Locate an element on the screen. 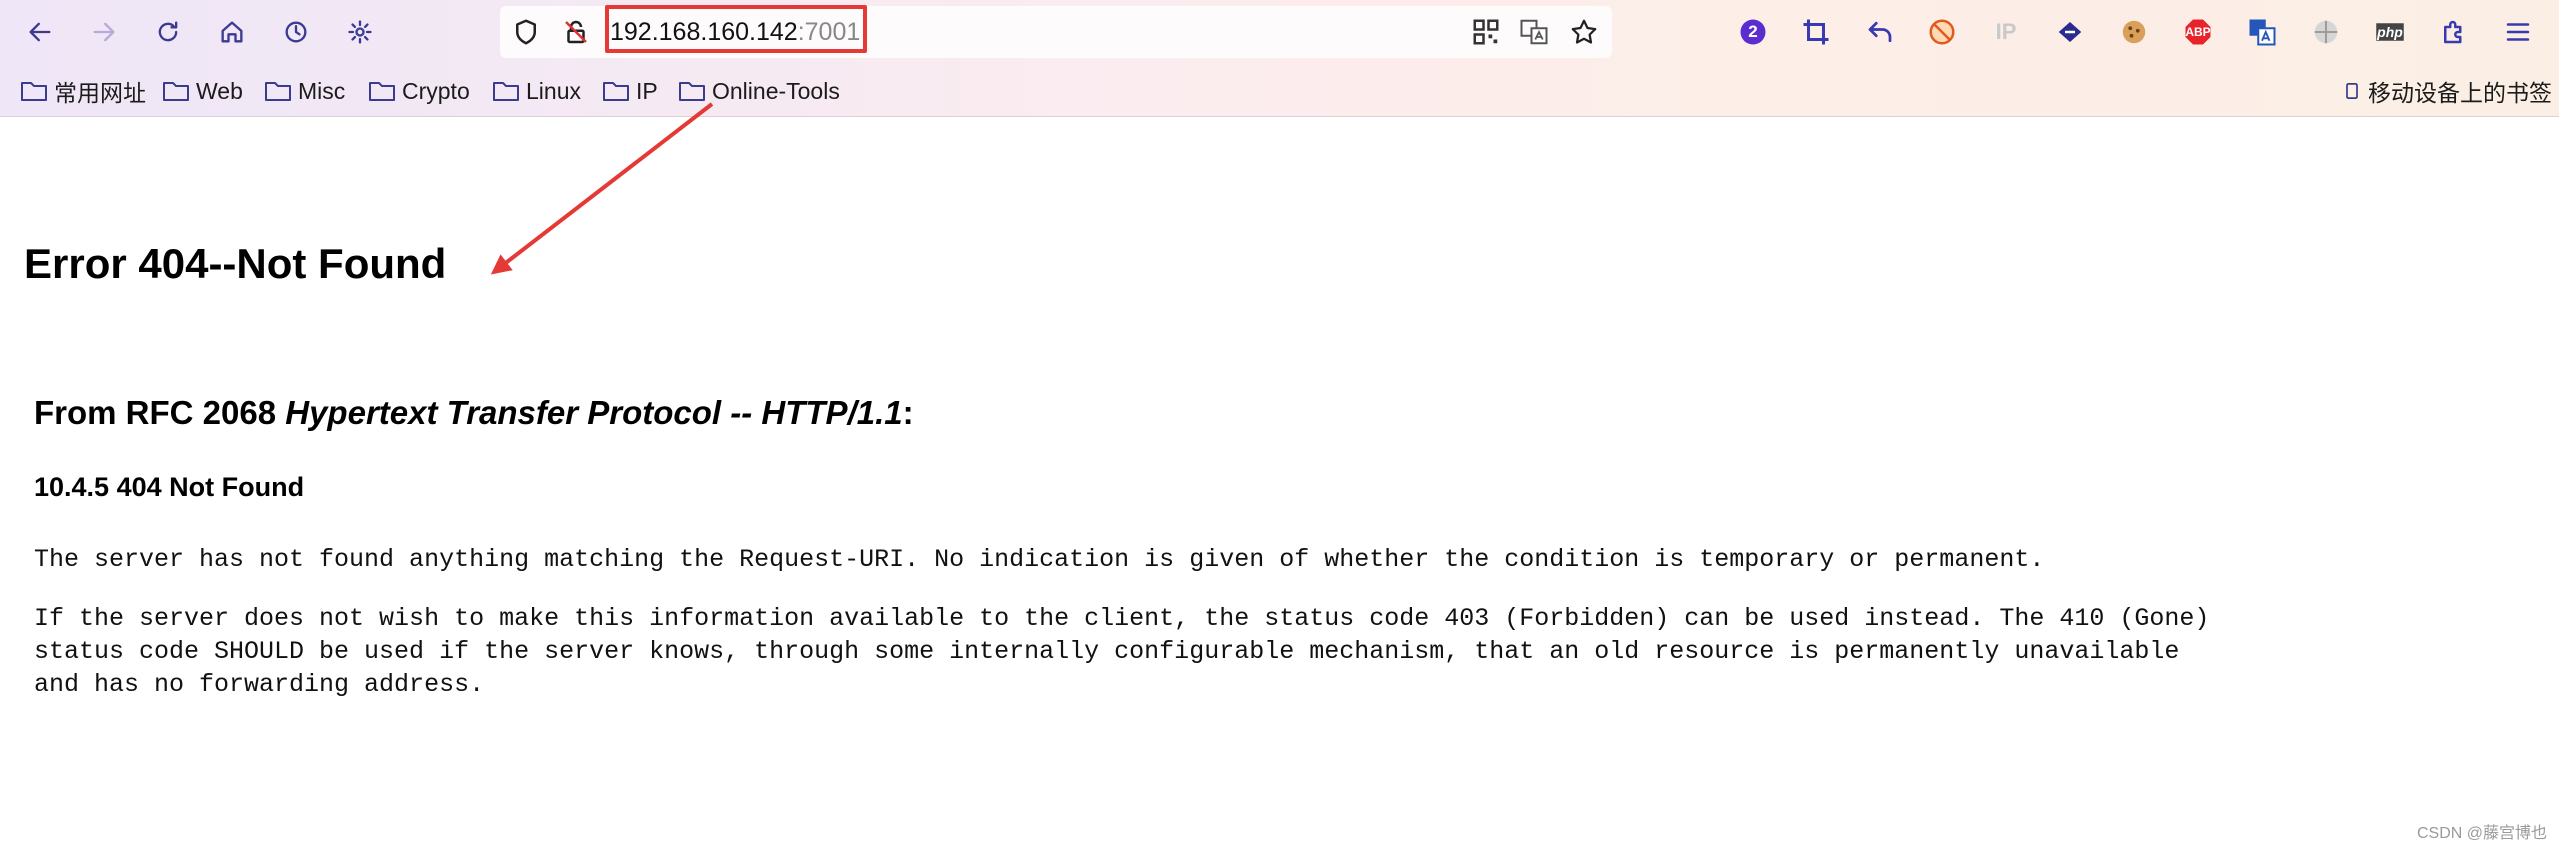  qr-code-icon is located at coordinates (1486, 32).